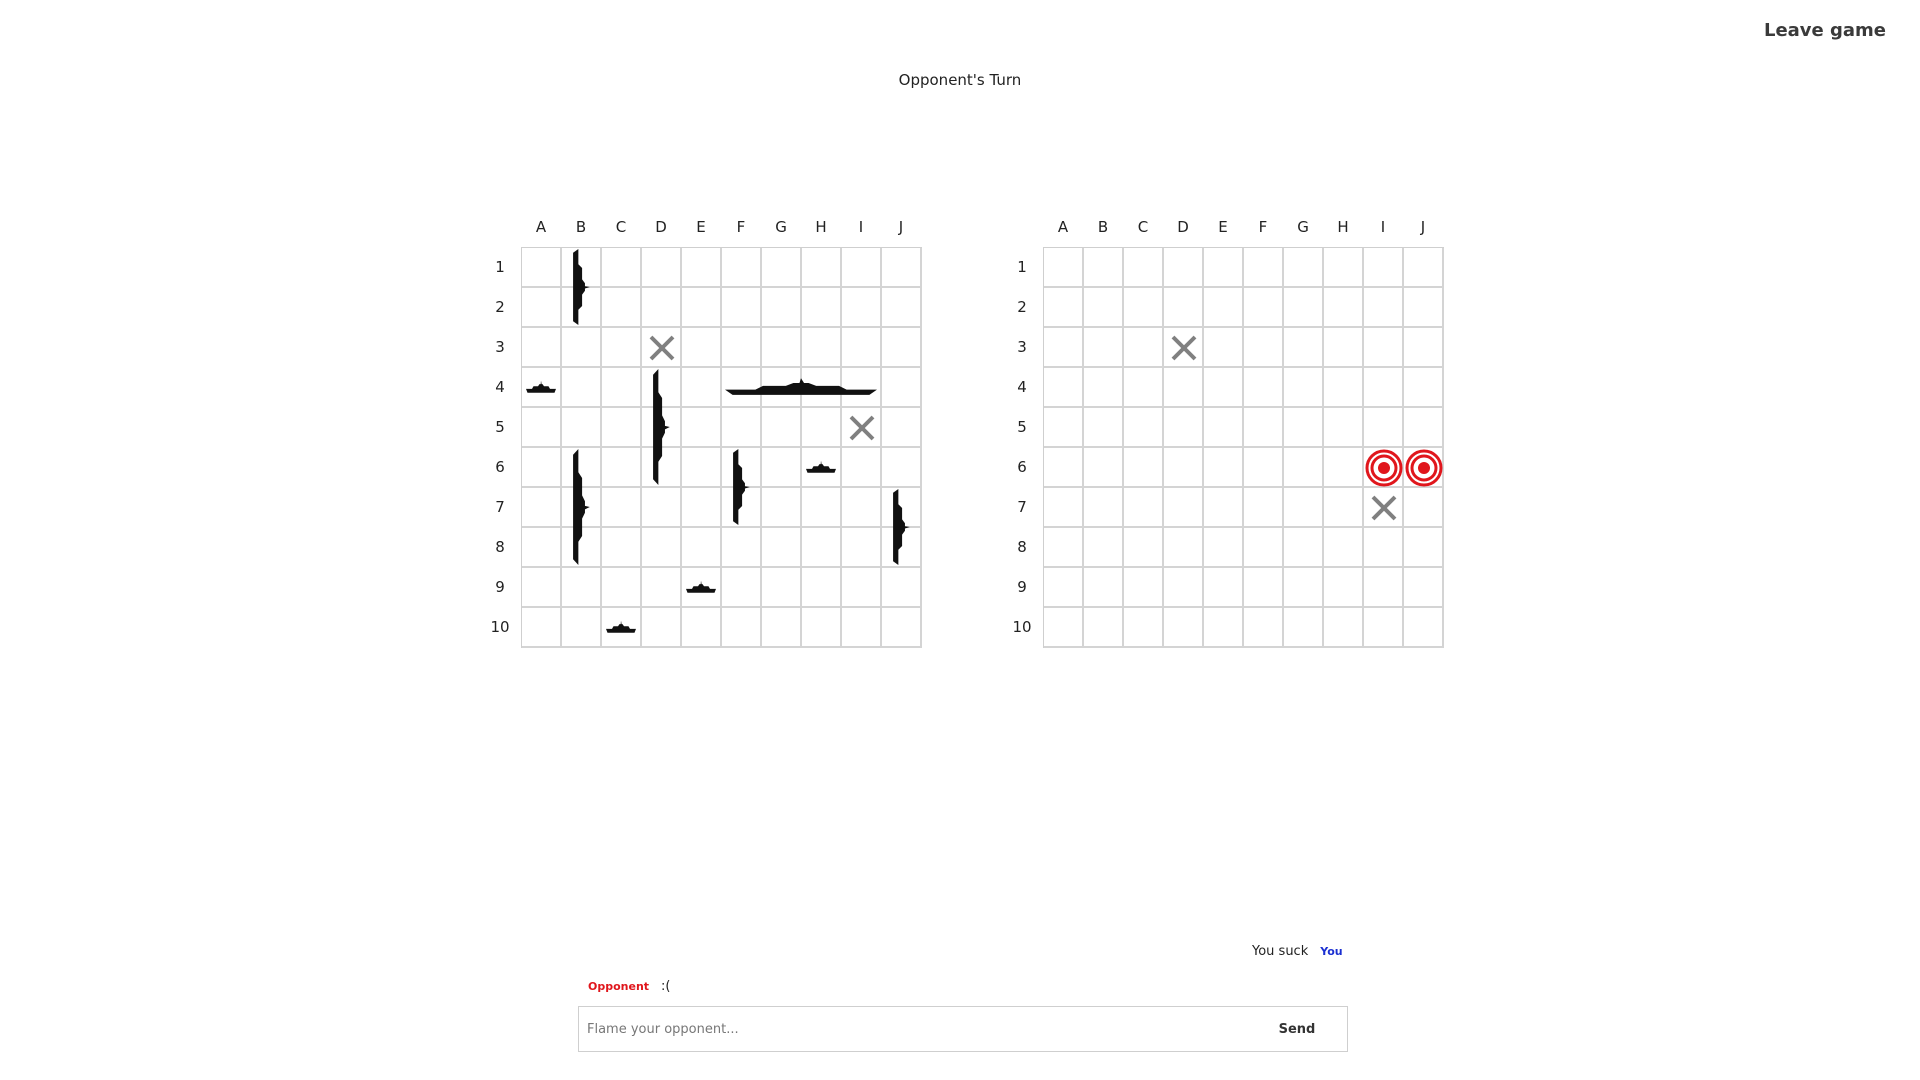 This screenshot has width=1920, height=1080. What do you see at coordinates (1224, 428) in the screenshot?
I see `opponent-cell-e5` at bounding box center [1224, 428].